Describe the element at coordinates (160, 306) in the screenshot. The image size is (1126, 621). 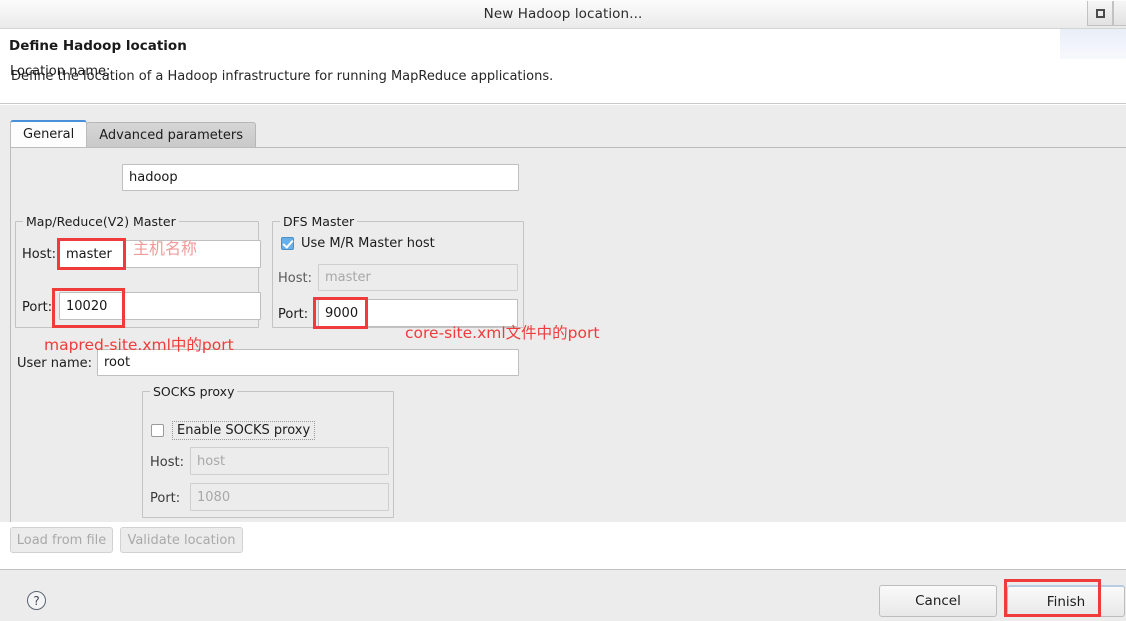
I see `mr-port-input: 10020` at that location.